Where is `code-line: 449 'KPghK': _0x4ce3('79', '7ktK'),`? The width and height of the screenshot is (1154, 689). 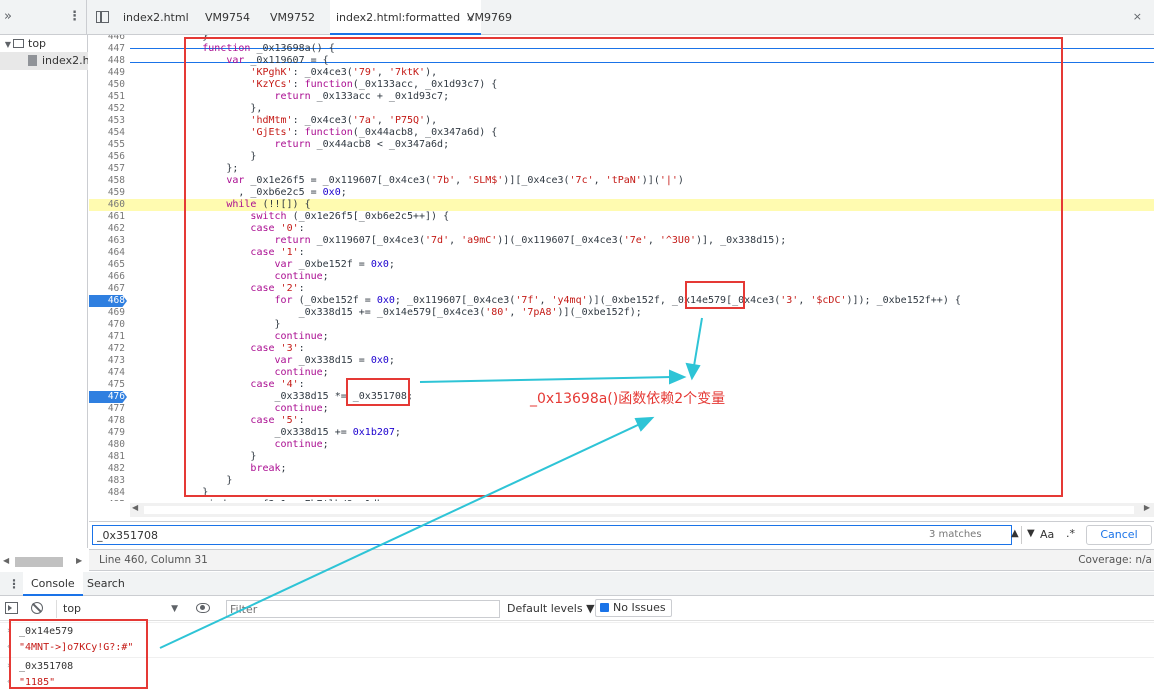
code-line: 449 'KPghK': _0x4ce3('79', '7ktK'), is located at coordinates (621, 73).